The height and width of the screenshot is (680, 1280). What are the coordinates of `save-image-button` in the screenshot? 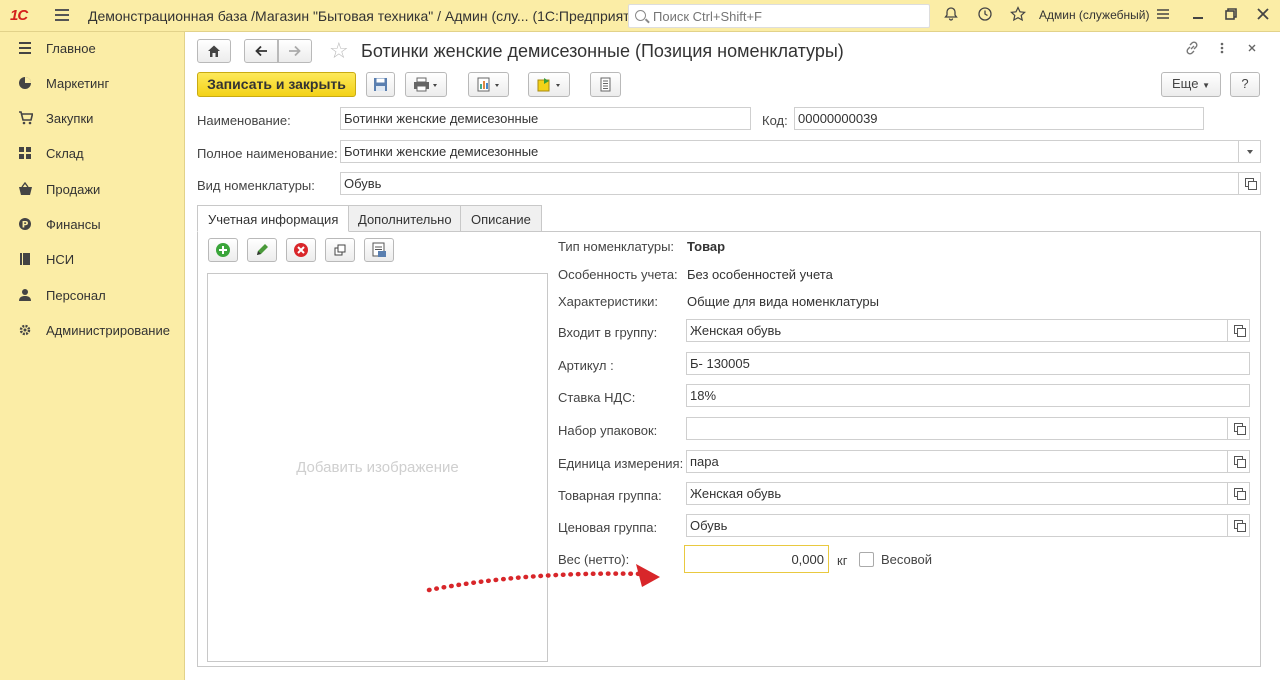 It's located at (379, 250).